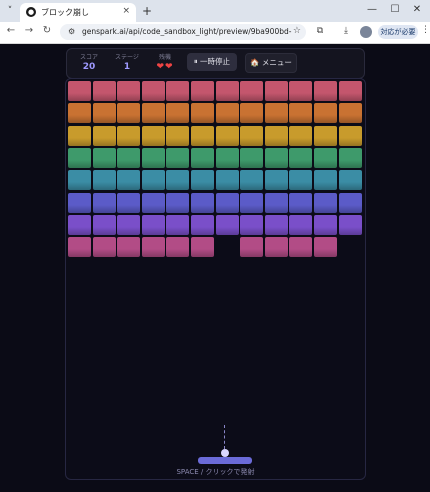 The width and height of the screenshot is (430, 492). What do you see at coordinates (417, 9) in the screenshot?
I see `close-window-button: ✕` at bounding box center [417, 9].